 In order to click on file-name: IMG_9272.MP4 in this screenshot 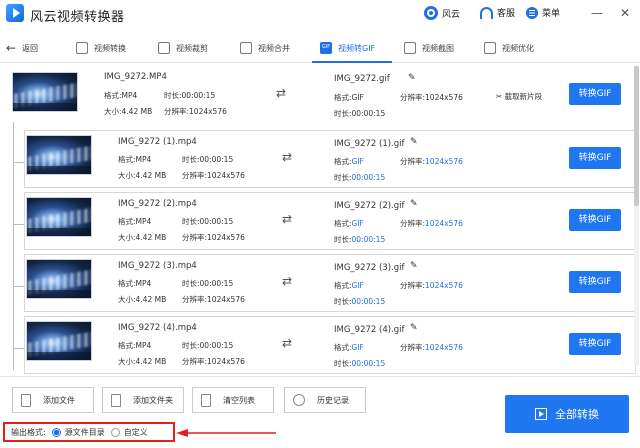, I will do `click(135, 77)`.